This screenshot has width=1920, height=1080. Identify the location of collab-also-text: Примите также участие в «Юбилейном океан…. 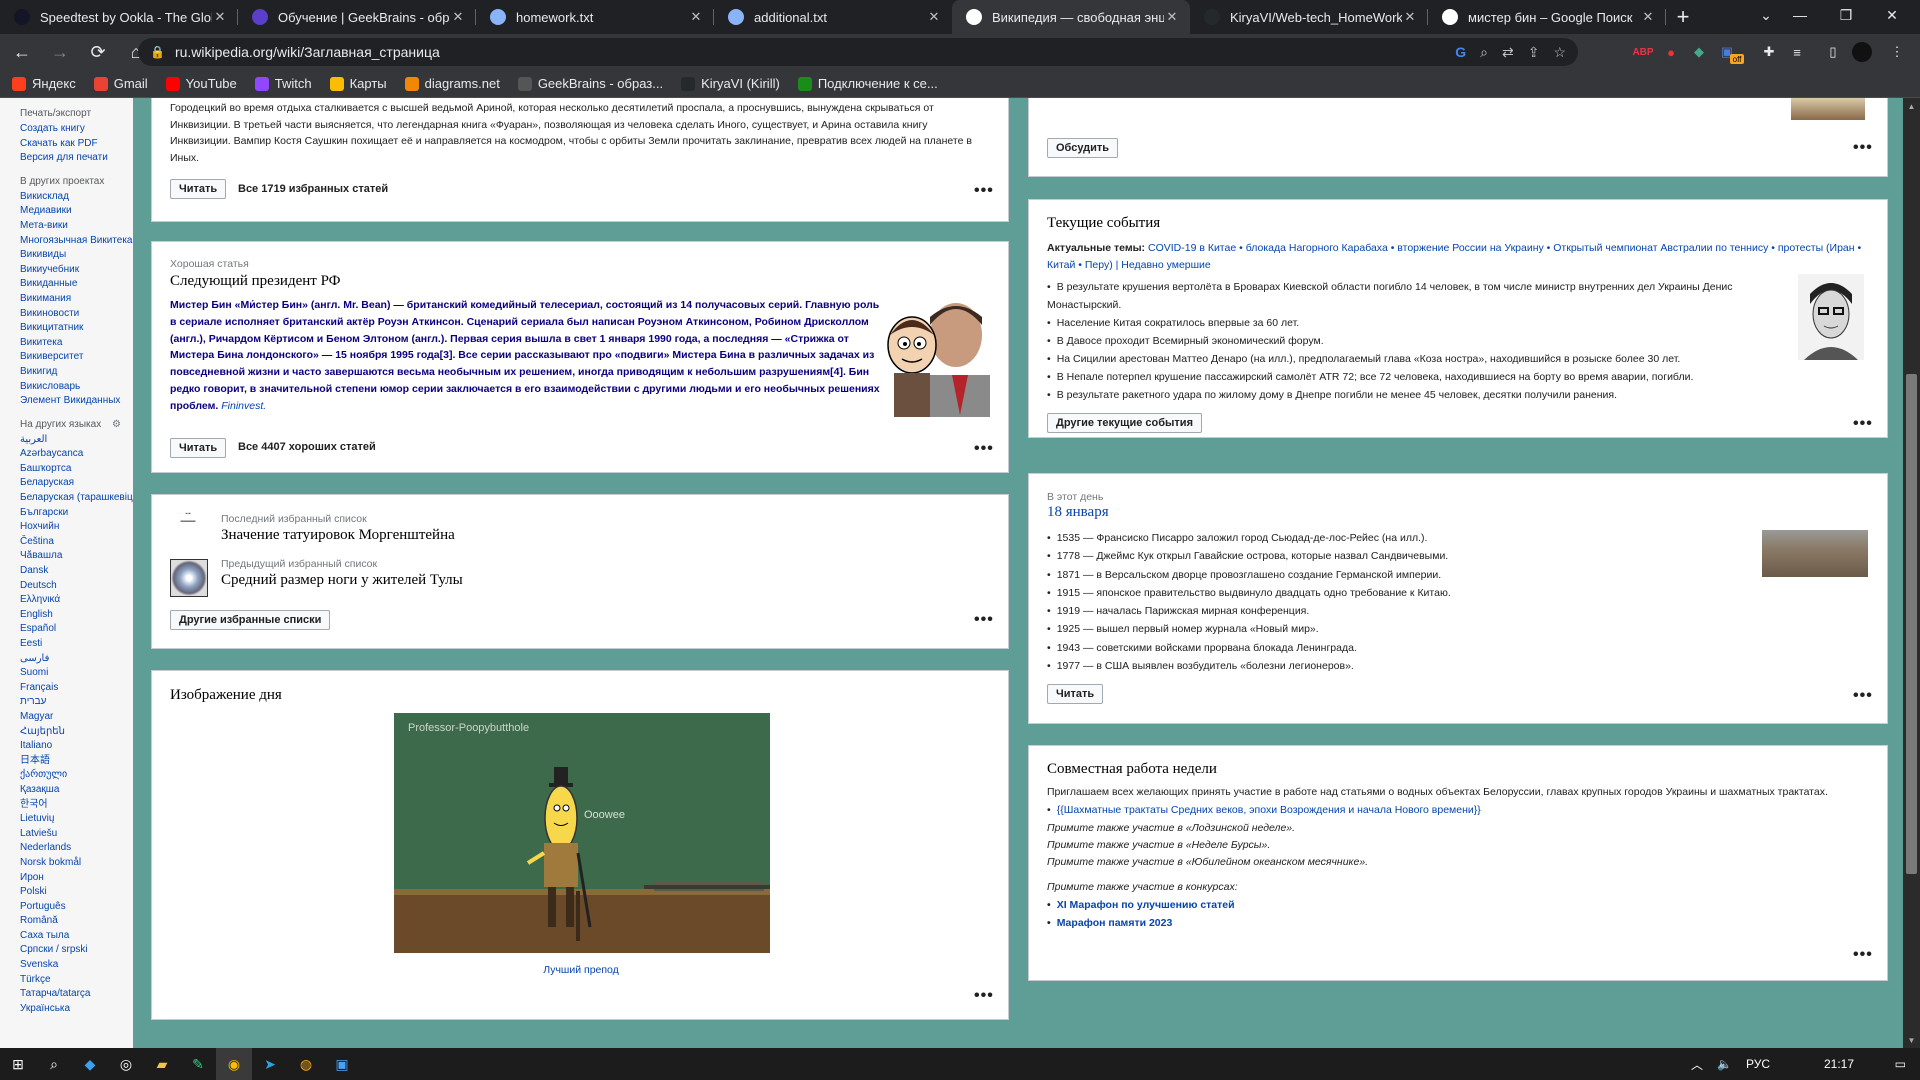
(1207, 862).